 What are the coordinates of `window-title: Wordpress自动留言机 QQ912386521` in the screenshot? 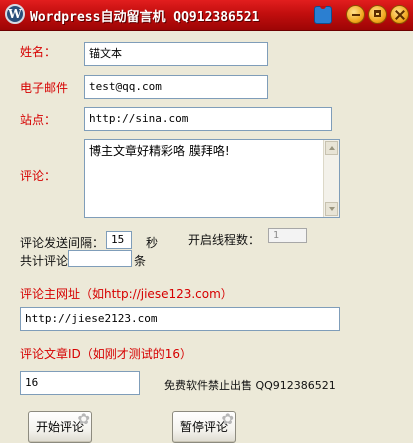 It's located at (145, 17).